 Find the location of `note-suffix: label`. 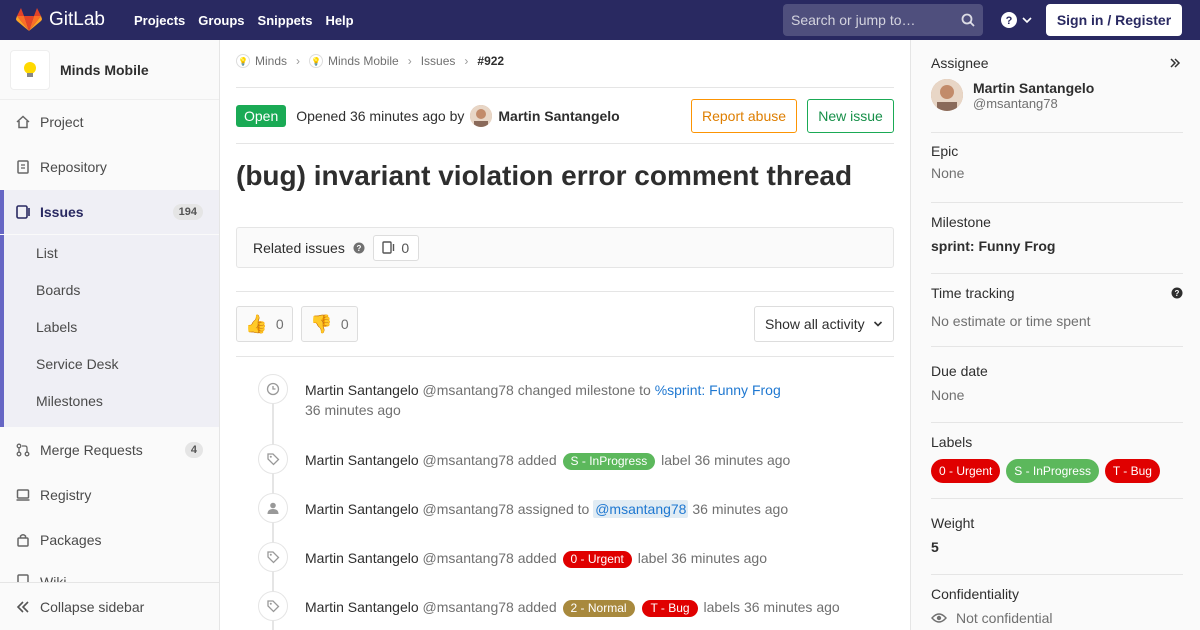

note-suffix: label is located at coordinates (676, 460).